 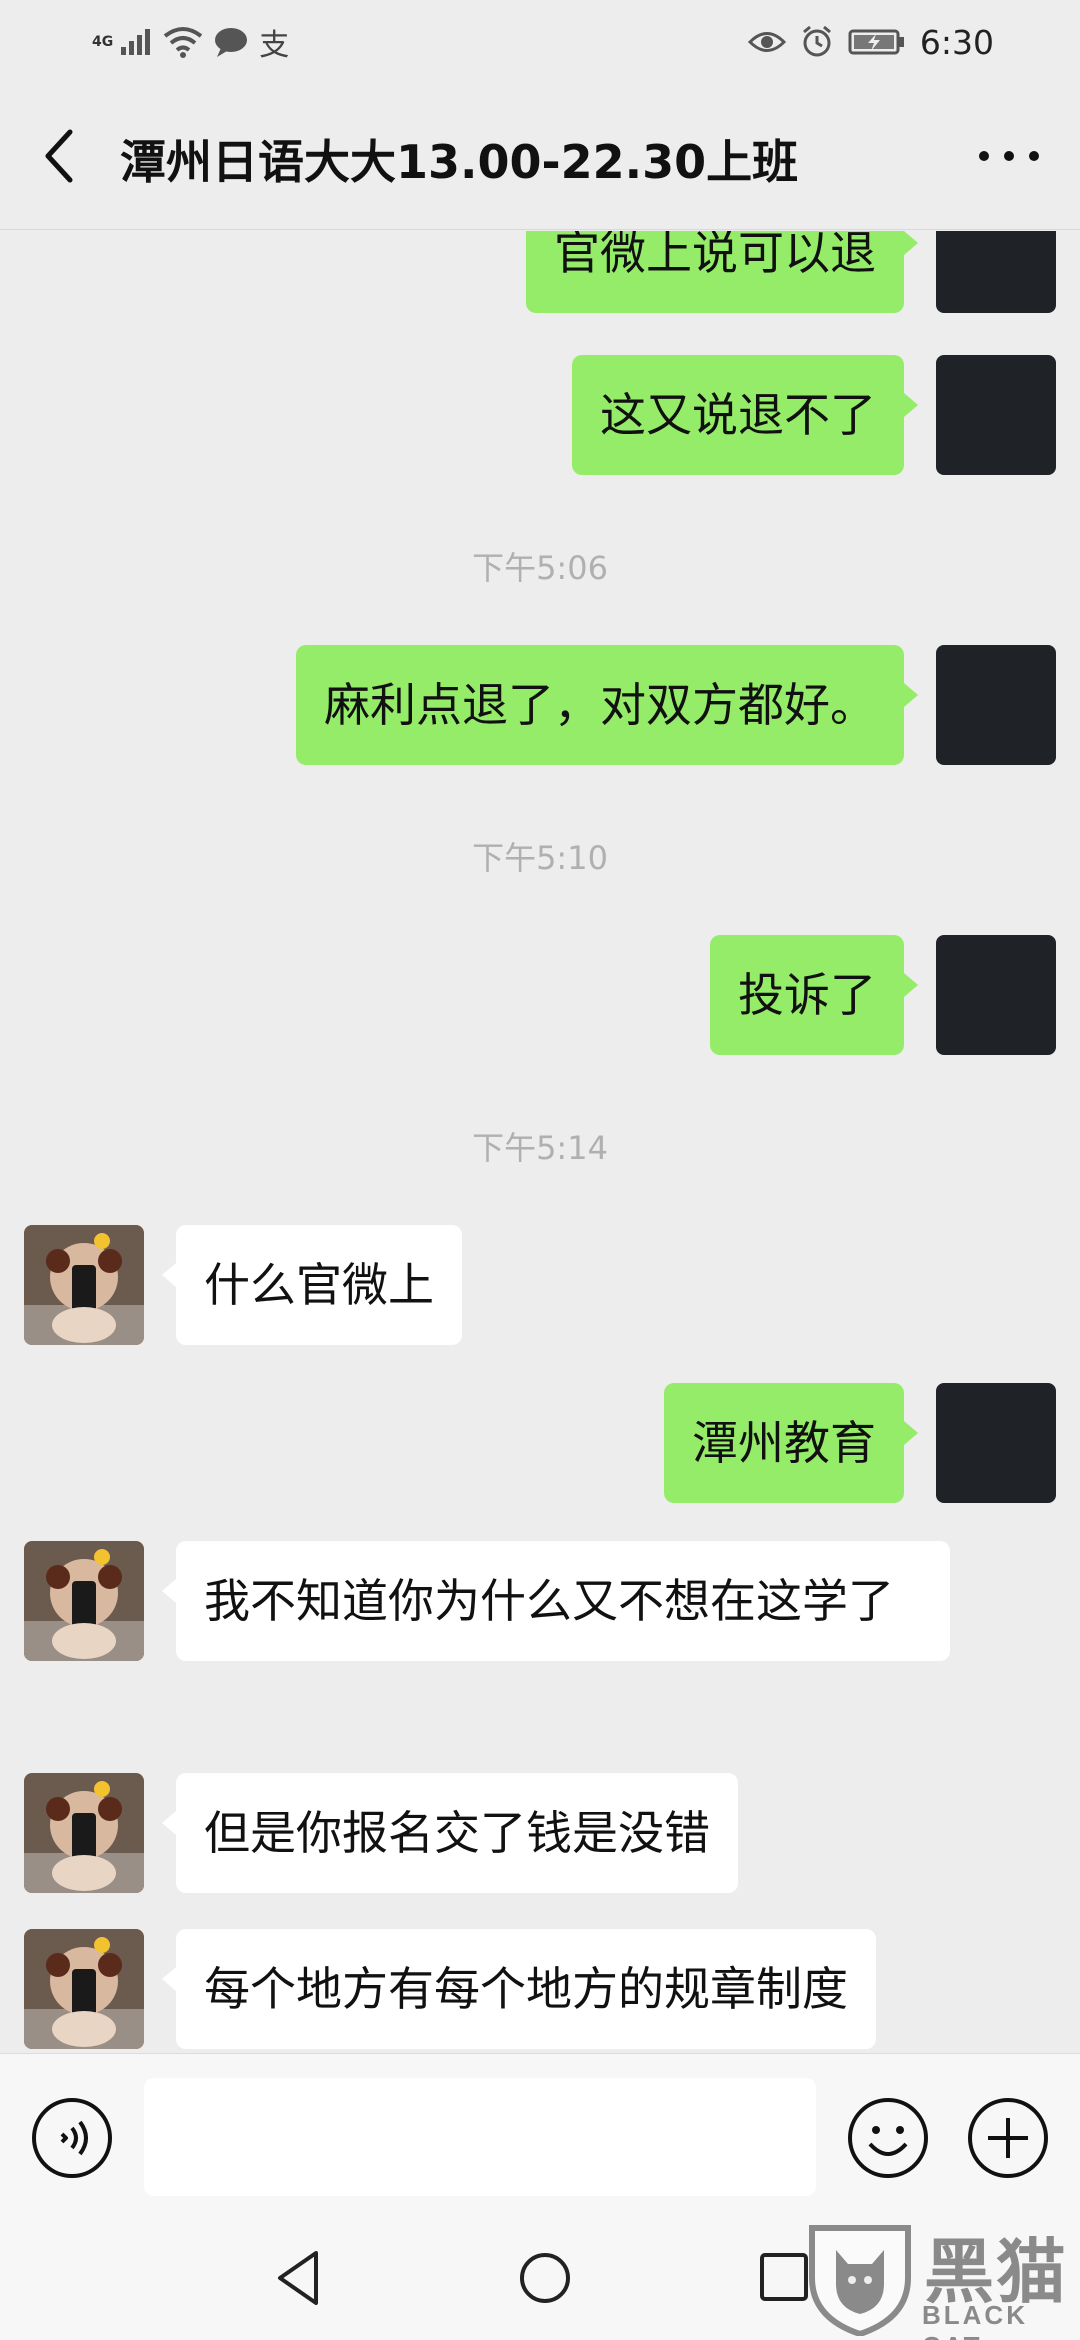 I want to click on message-bubble: 麻利点退了，对双方都好。, so click(x=607, y=705).